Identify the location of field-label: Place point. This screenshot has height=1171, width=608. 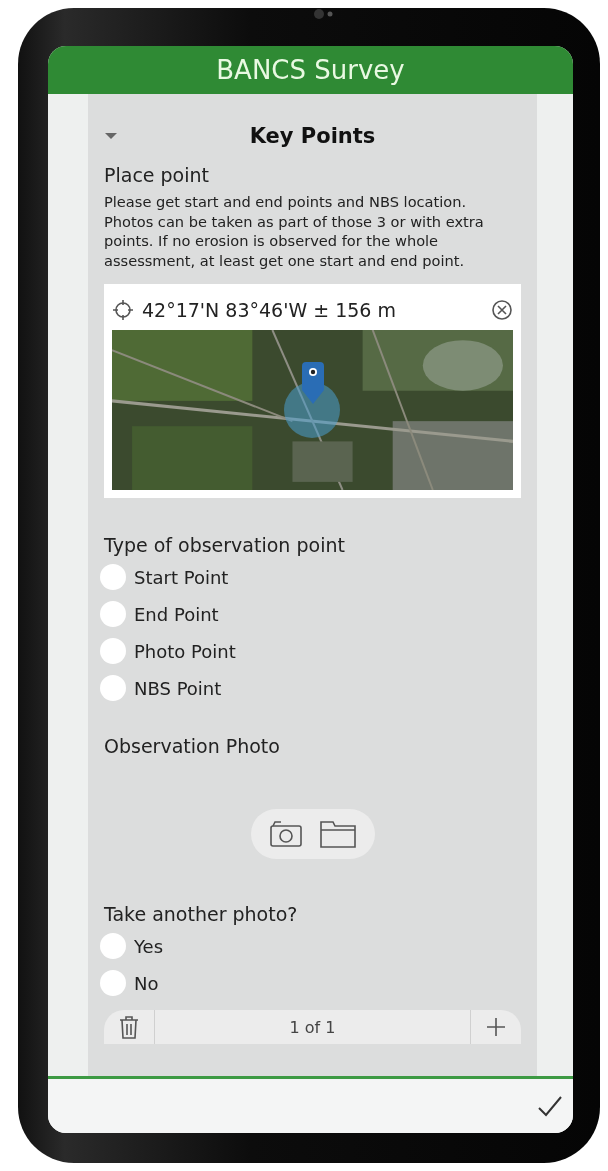
(157, 175).